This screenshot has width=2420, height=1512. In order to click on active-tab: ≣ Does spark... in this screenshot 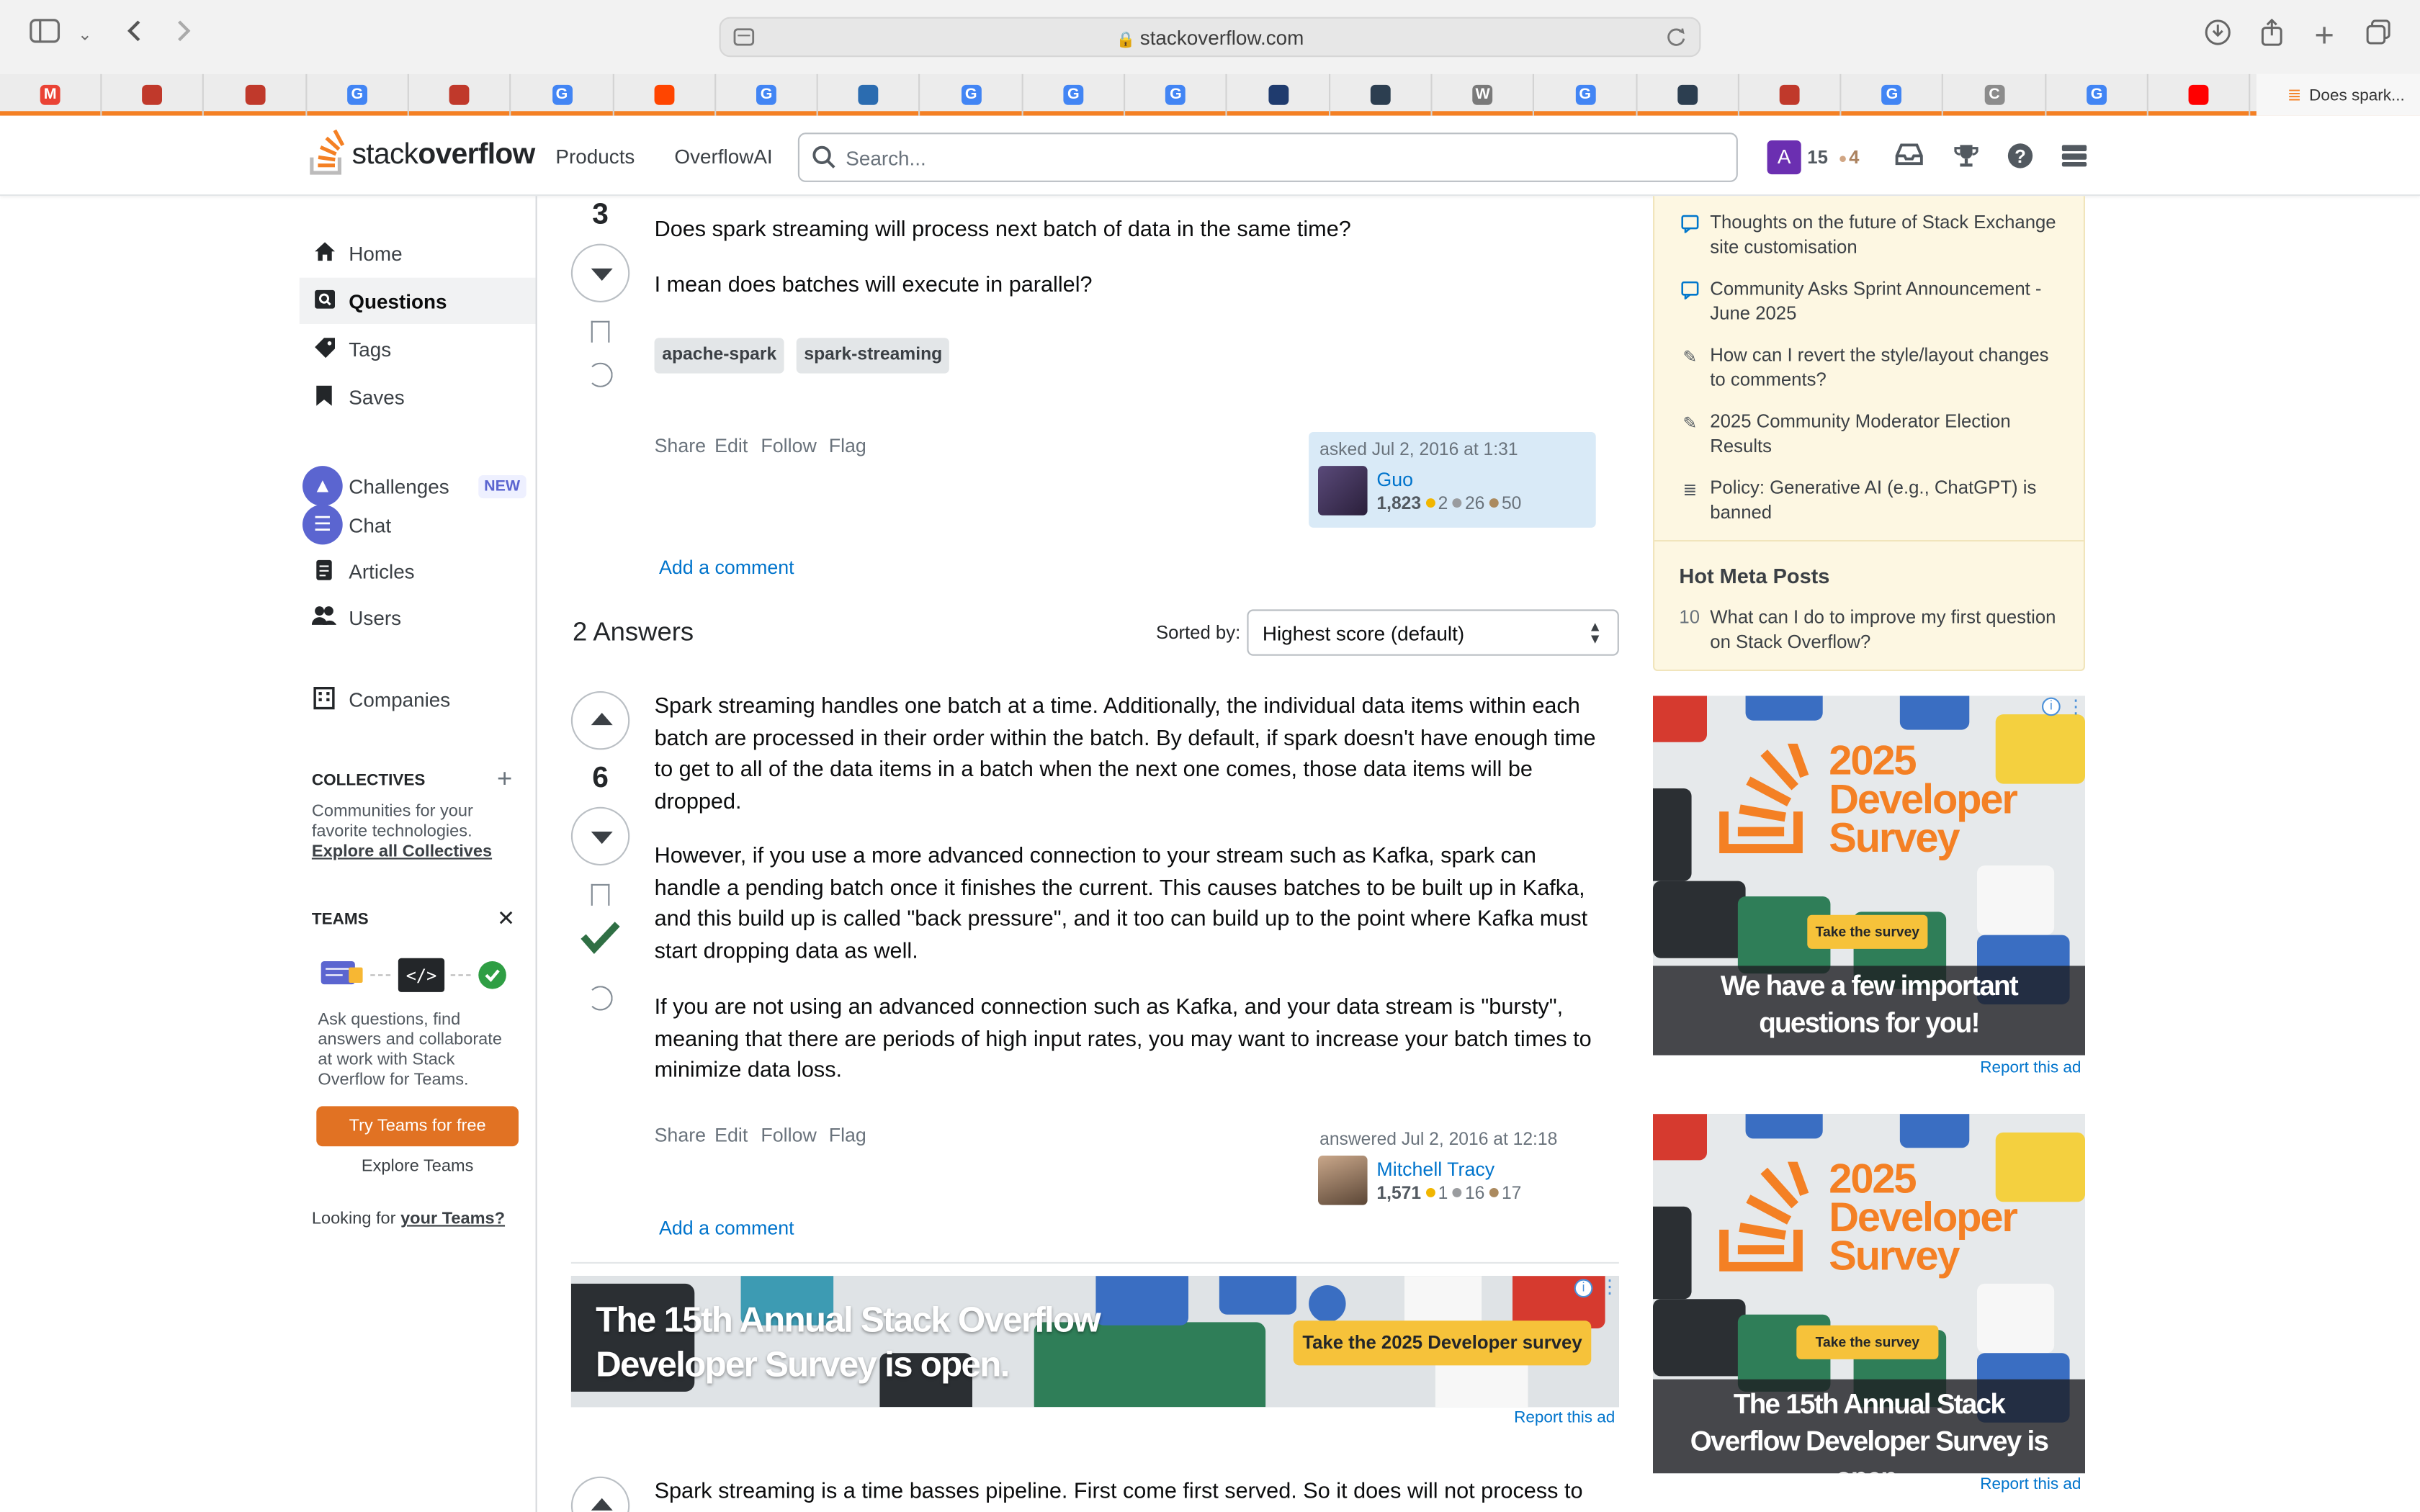, I will do `click(2338, 94)`.